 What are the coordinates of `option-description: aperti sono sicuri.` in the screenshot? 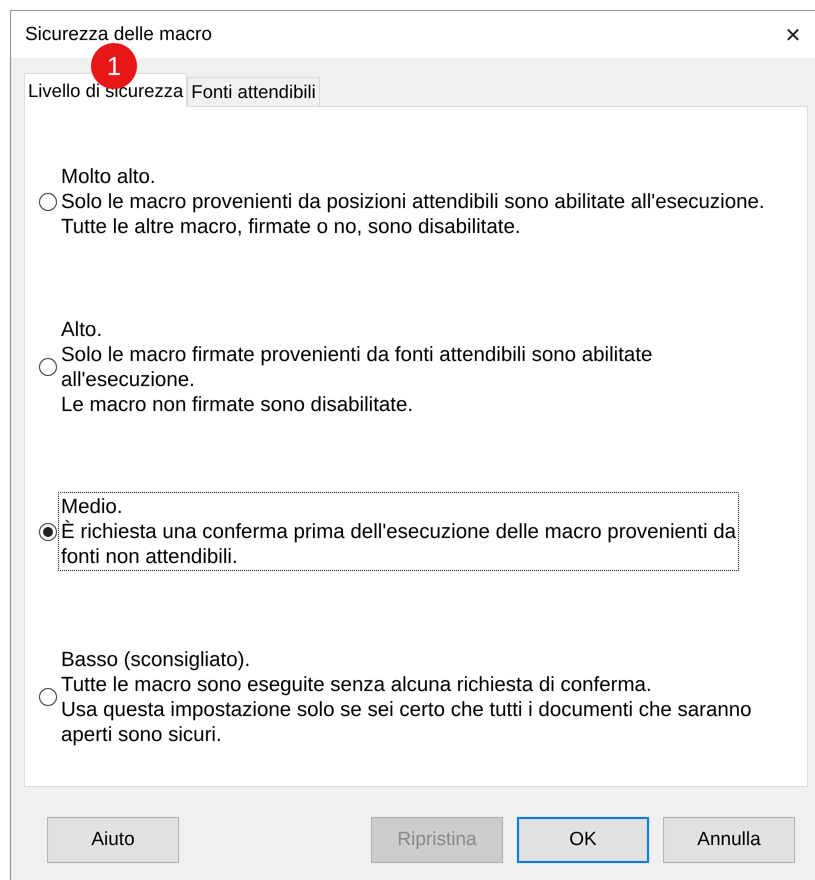 It's located at (142, 734).